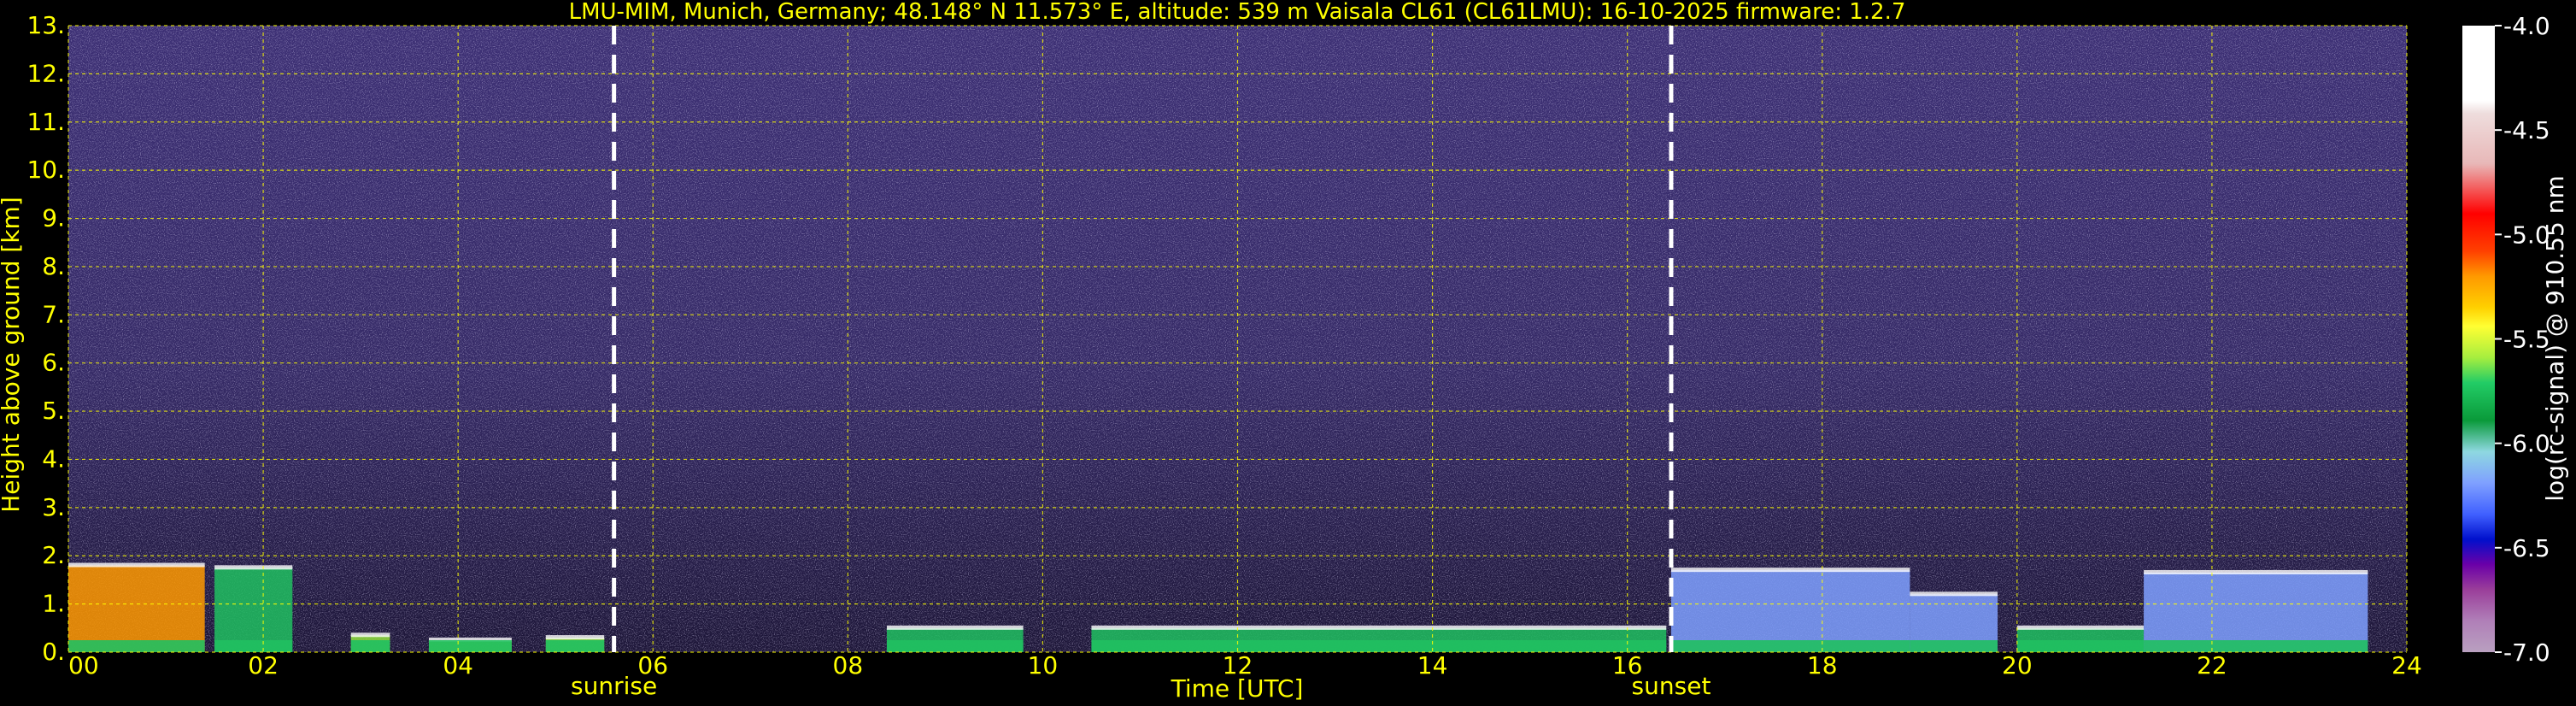 This screenshot has width=2576, height=706. What do you see at coordinates (2555, 338) in the screenshot?
I see `colorbar-label: log(rc-signal) @ 910.55 nm` at bounding box center [2555, 338].